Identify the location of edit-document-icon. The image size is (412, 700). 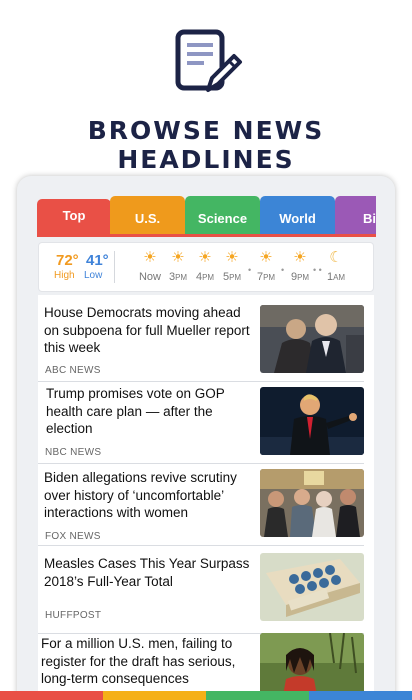
(208, 60).